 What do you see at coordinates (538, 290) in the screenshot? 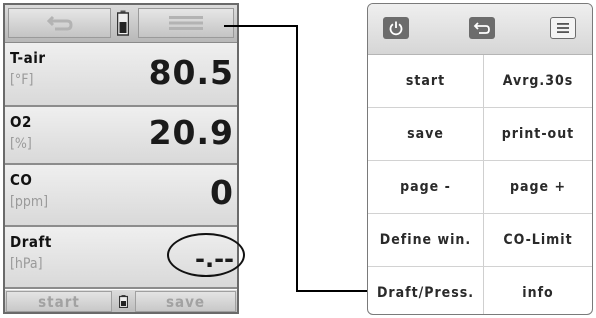
I see `menu-item-info: info` at bounding box center [538, 290].